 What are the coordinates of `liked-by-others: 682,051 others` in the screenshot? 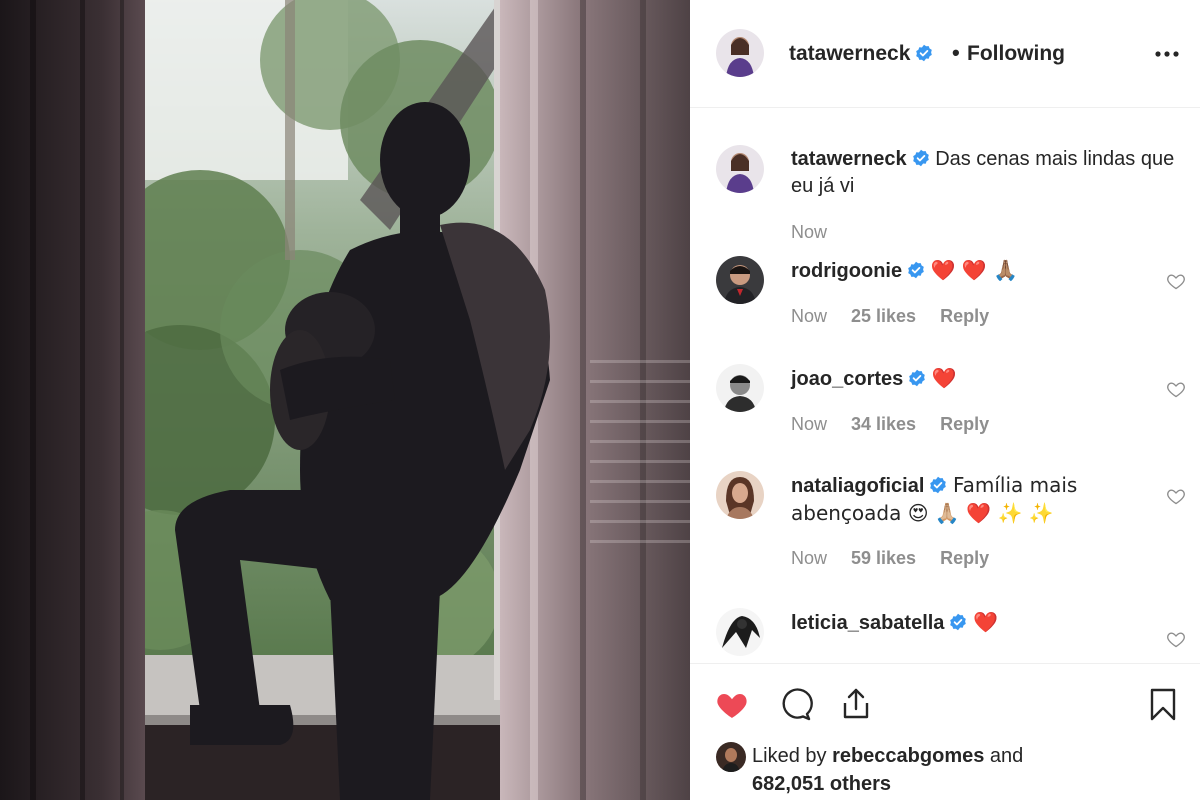 It's located at (821, 784).